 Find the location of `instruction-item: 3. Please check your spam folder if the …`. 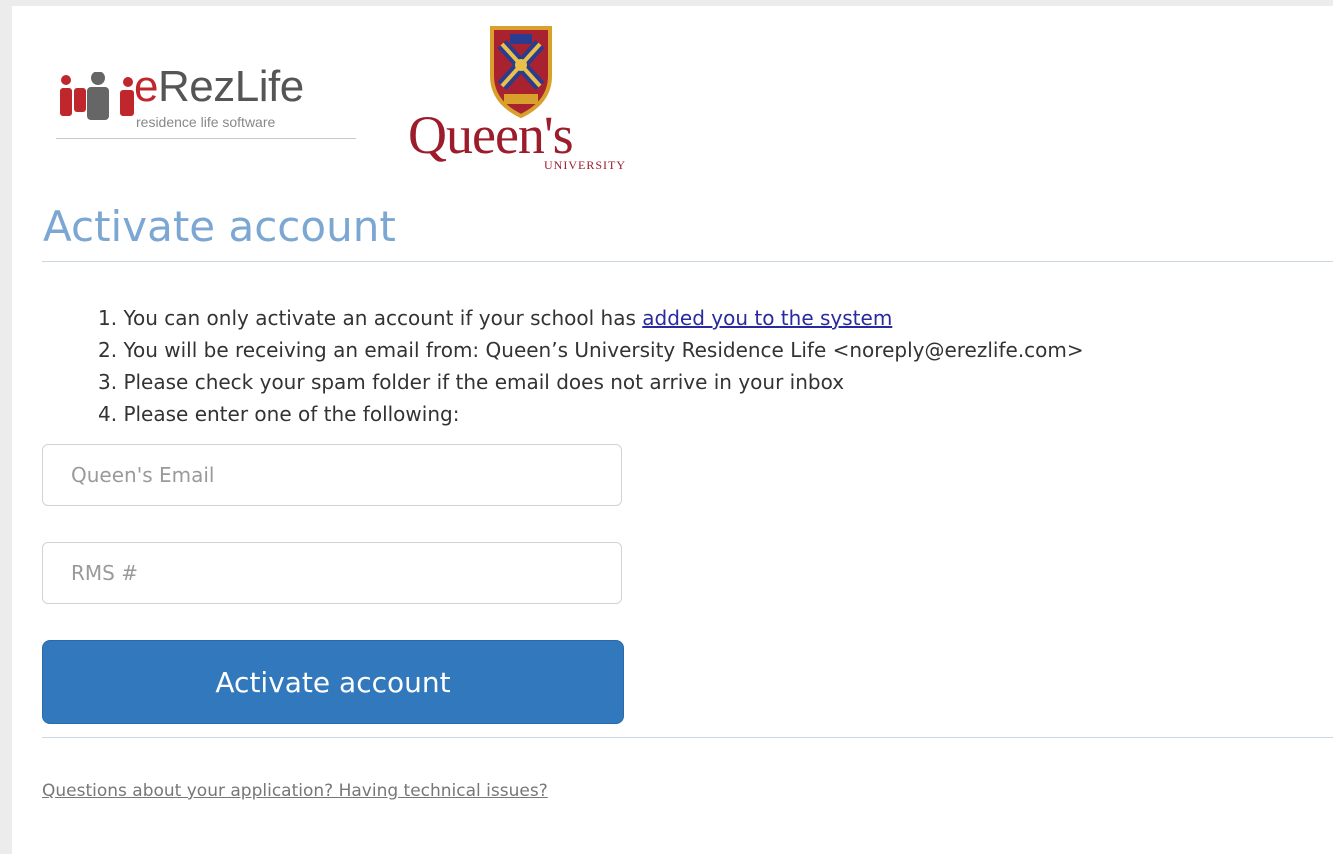

instruction-item: 3. Please check your spam folder if the … is located at coordinates (471, 382).